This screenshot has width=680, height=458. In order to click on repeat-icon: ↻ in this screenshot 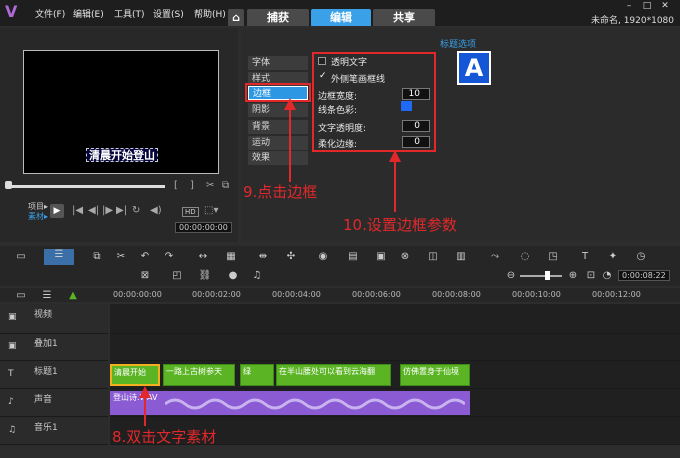, I will do `click(136, 210)`.